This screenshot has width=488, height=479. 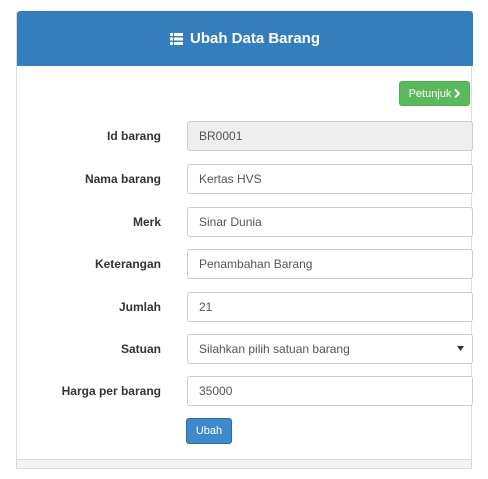 I want to click on keterangan-label: Keterangan, so click(x=127, y=264).